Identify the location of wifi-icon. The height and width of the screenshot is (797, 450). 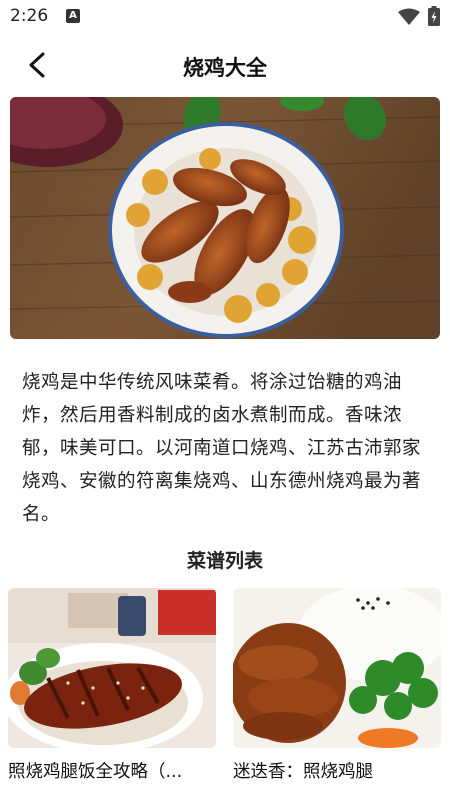
(409, 16).